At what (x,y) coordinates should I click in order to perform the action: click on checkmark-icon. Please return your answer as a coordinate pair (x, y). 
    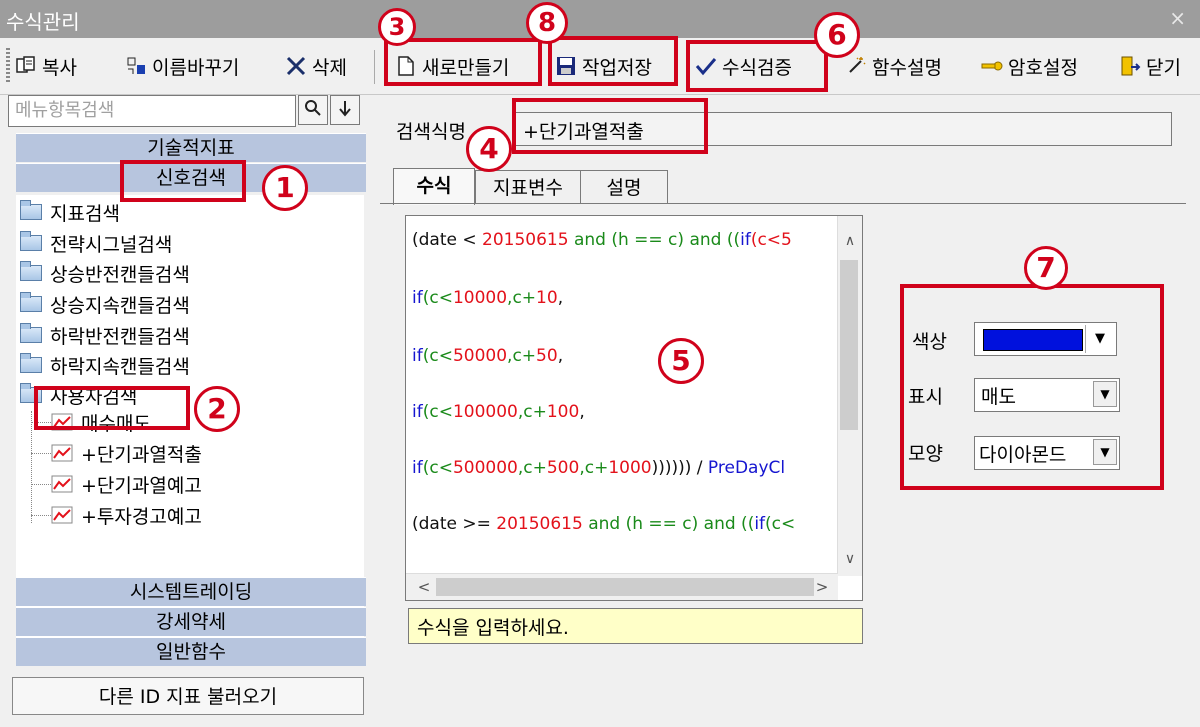
    Looking at the image, I should click on (706, 66).